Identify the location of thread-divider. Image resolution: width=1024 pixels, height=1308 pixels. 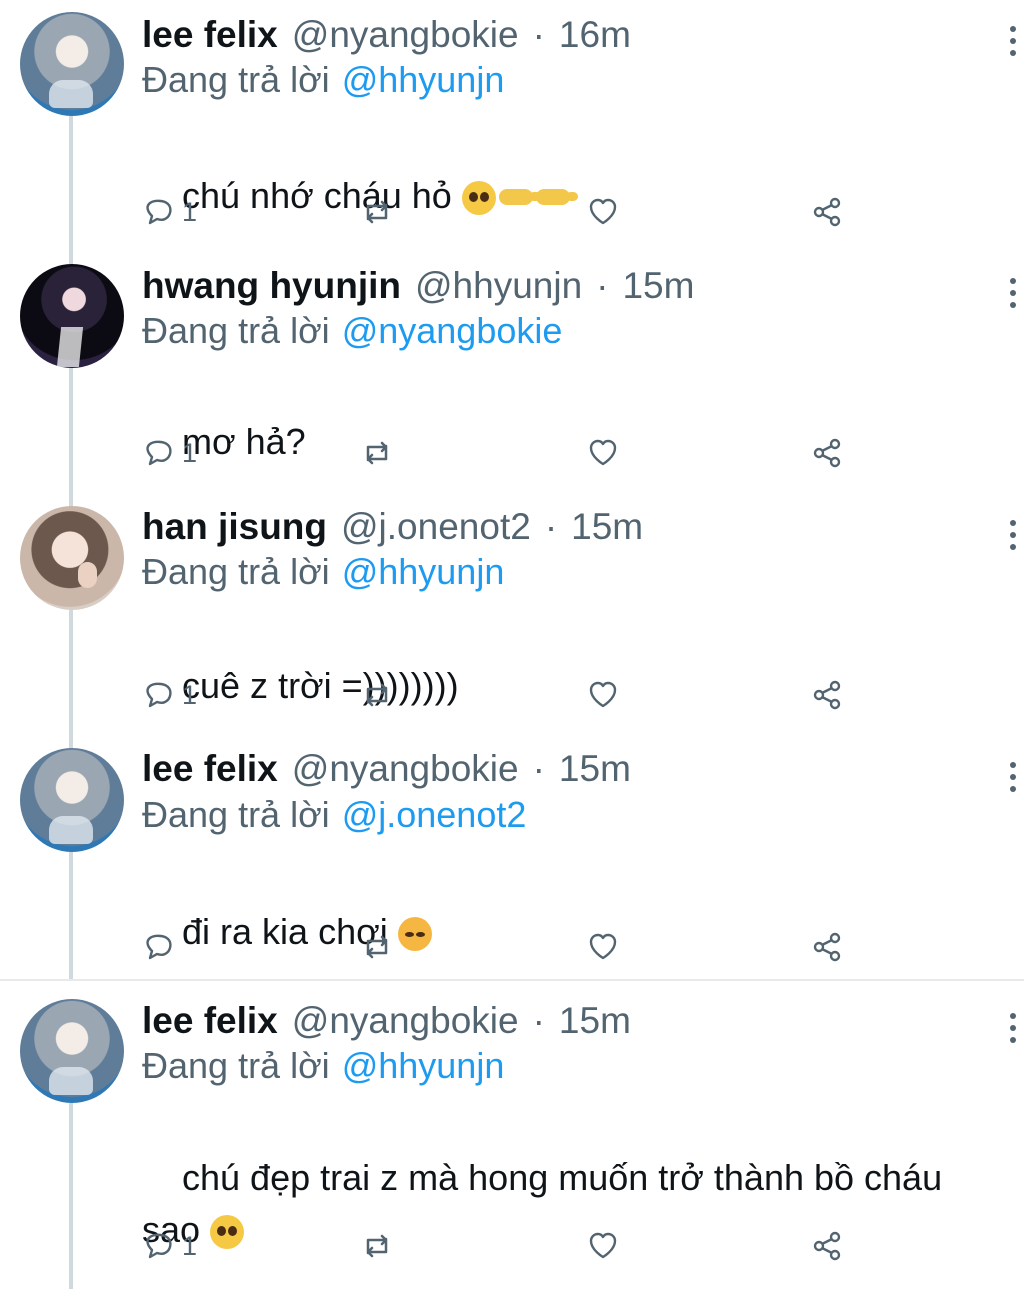
(512, 980).